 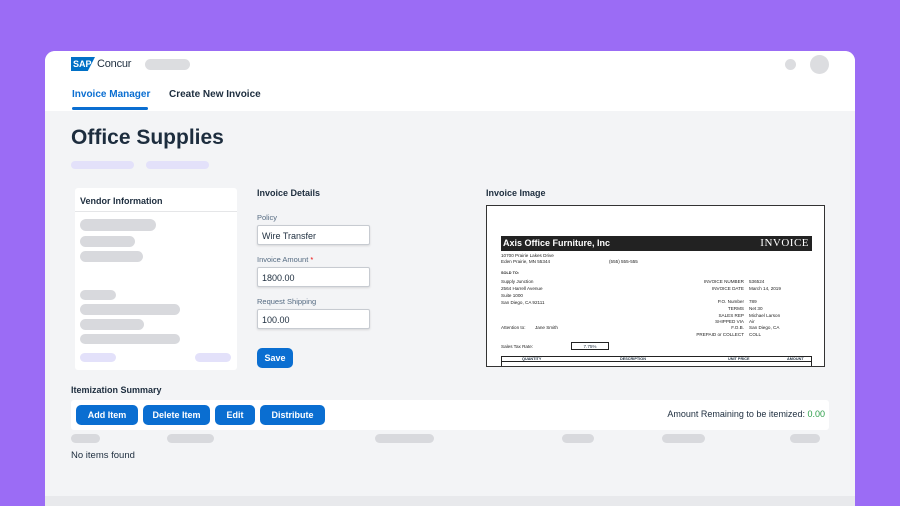 What do you see at coordinates (746, 414) in the screenshot?
I see `amount-remaining: Amount Remaining to be itemized: 0.00` at bounding box center [746, 414].